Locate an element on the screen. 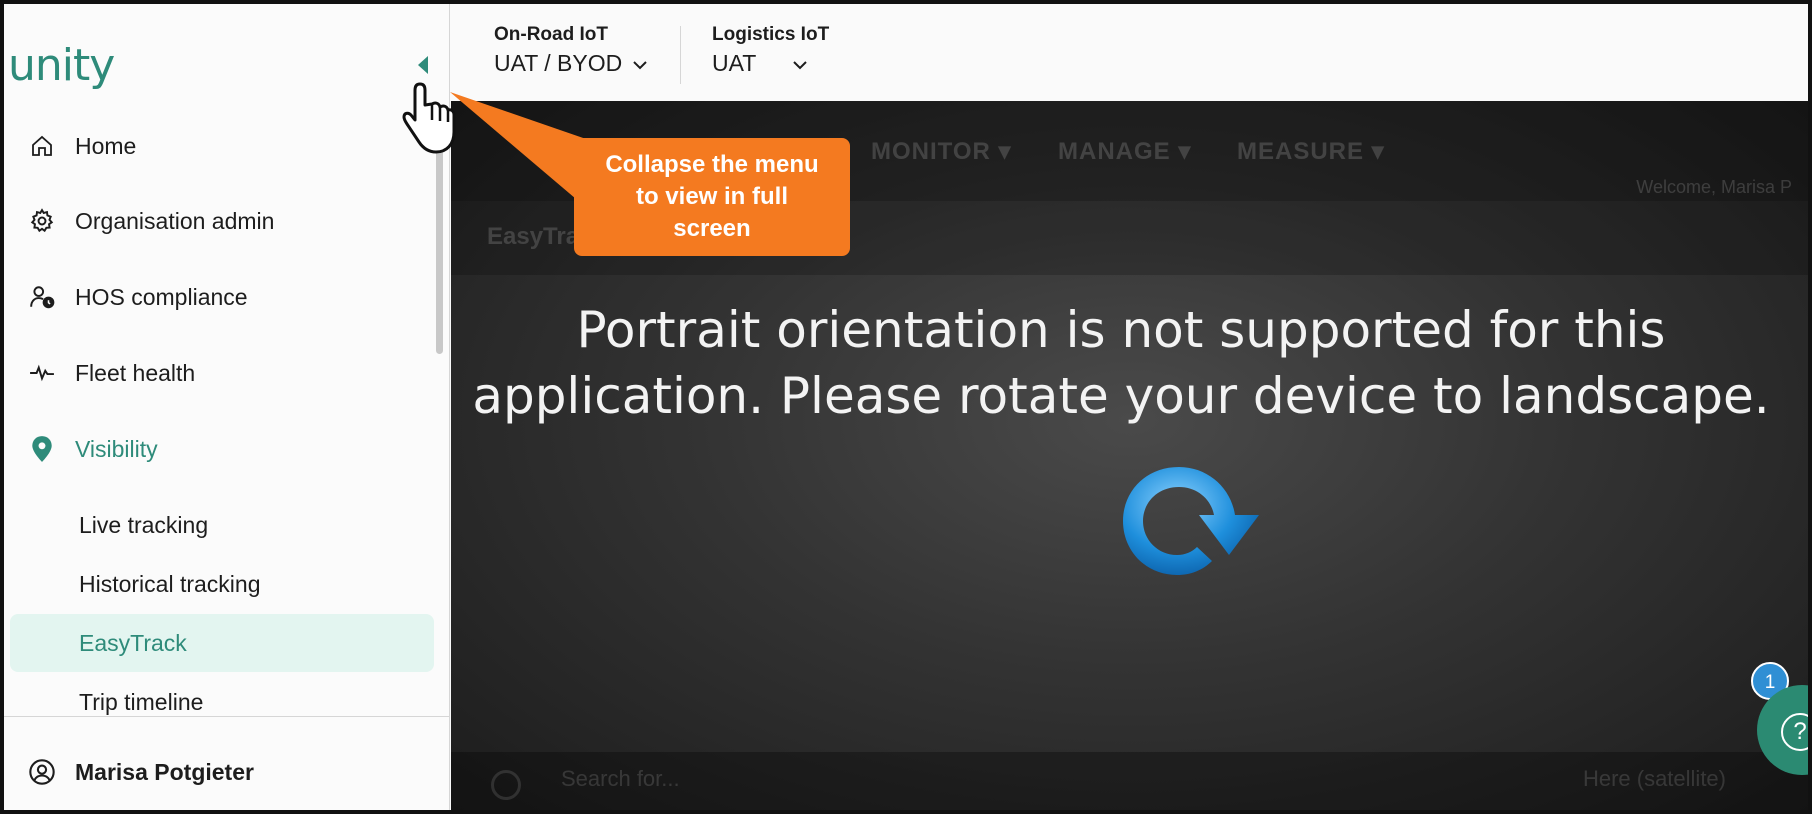 This screenshot has height=814, width=1812. background-subtitle: EasyTra is located at coordinates (533, 236).